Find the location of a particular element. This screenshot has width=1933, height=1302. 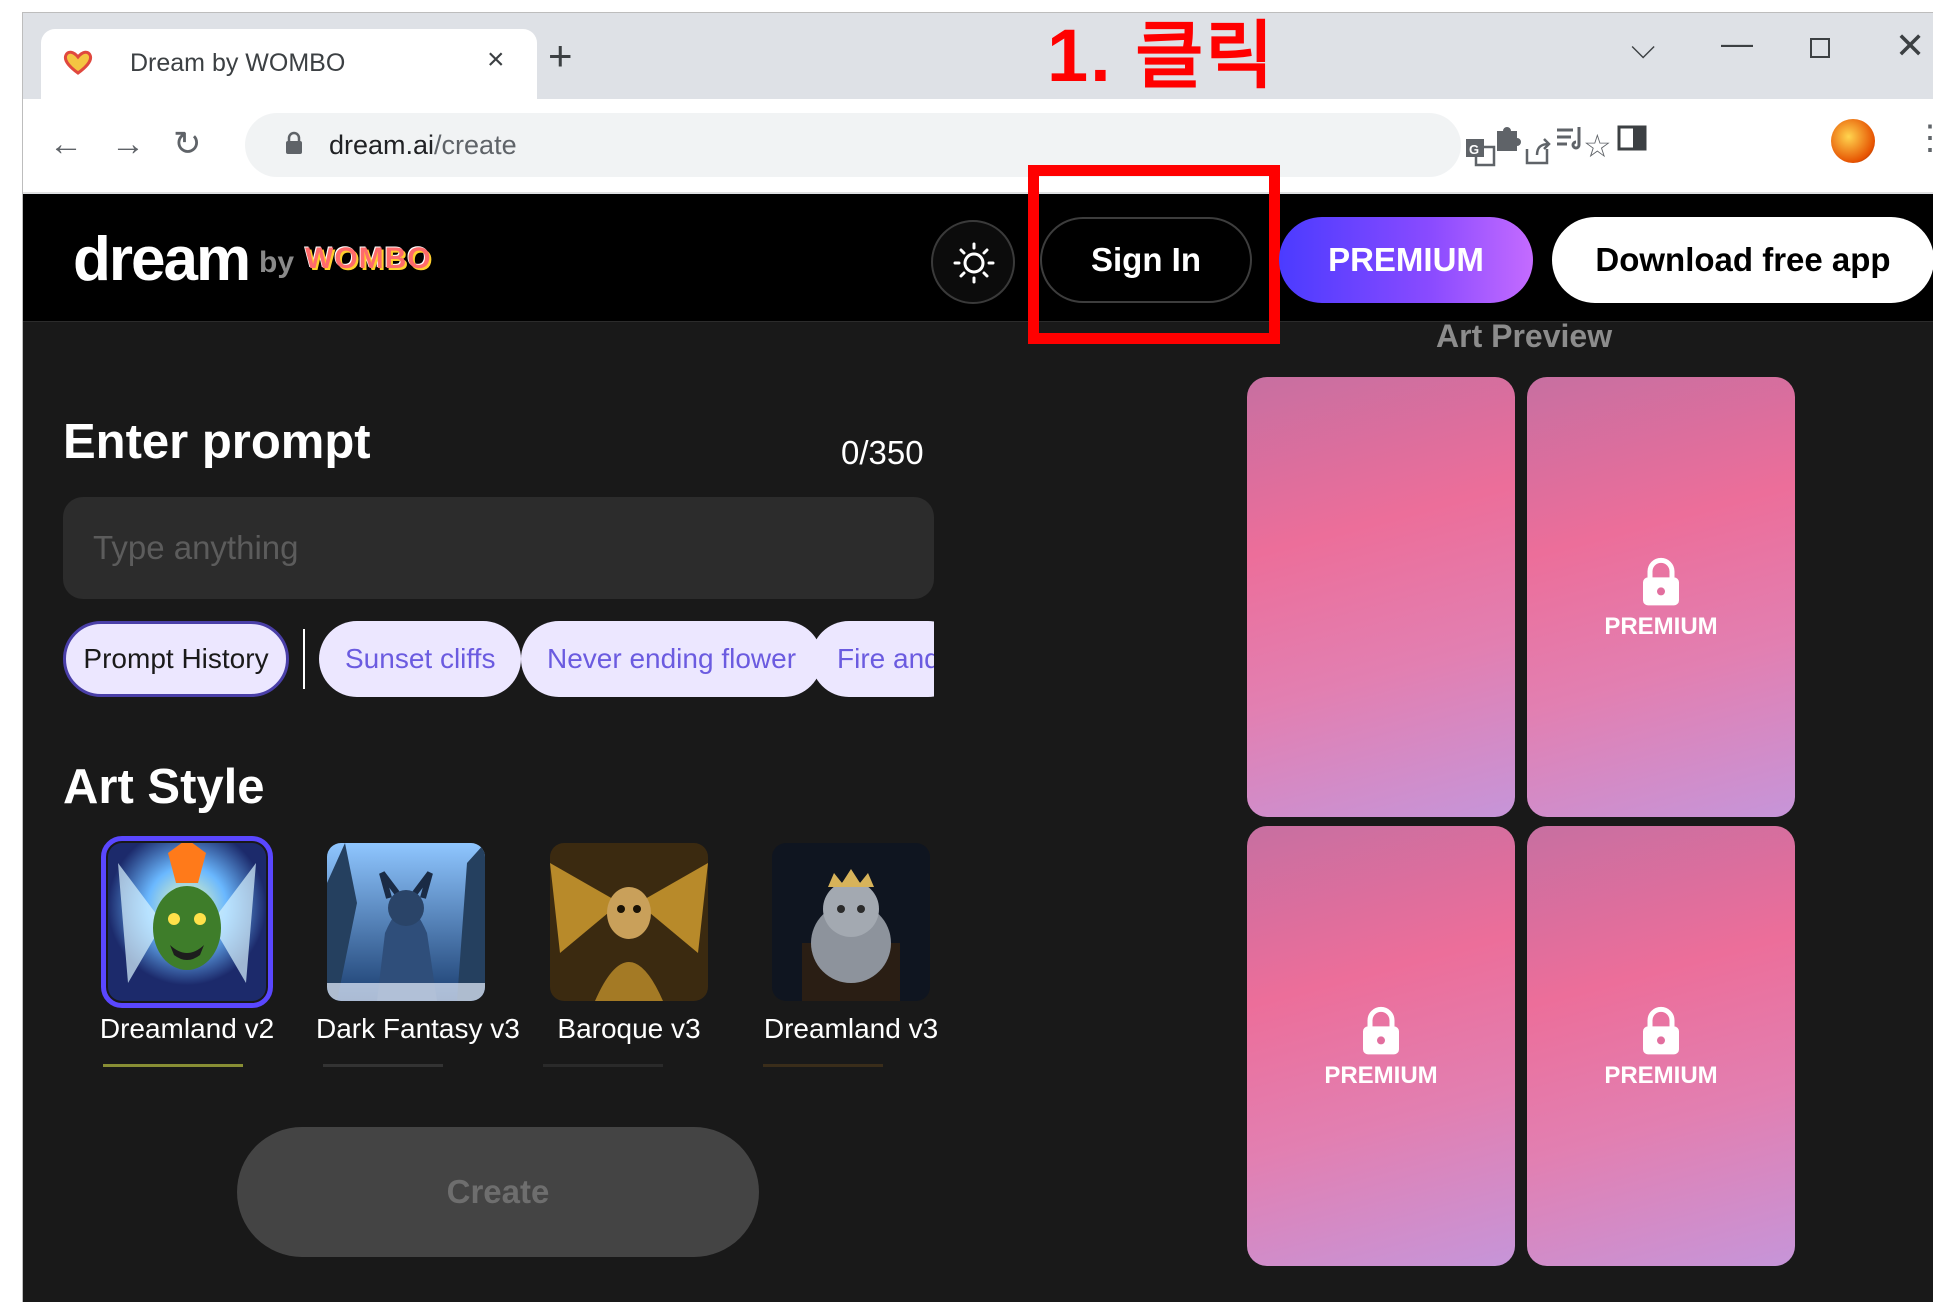

reading-list-icon is located at coordinates (1570, 138).